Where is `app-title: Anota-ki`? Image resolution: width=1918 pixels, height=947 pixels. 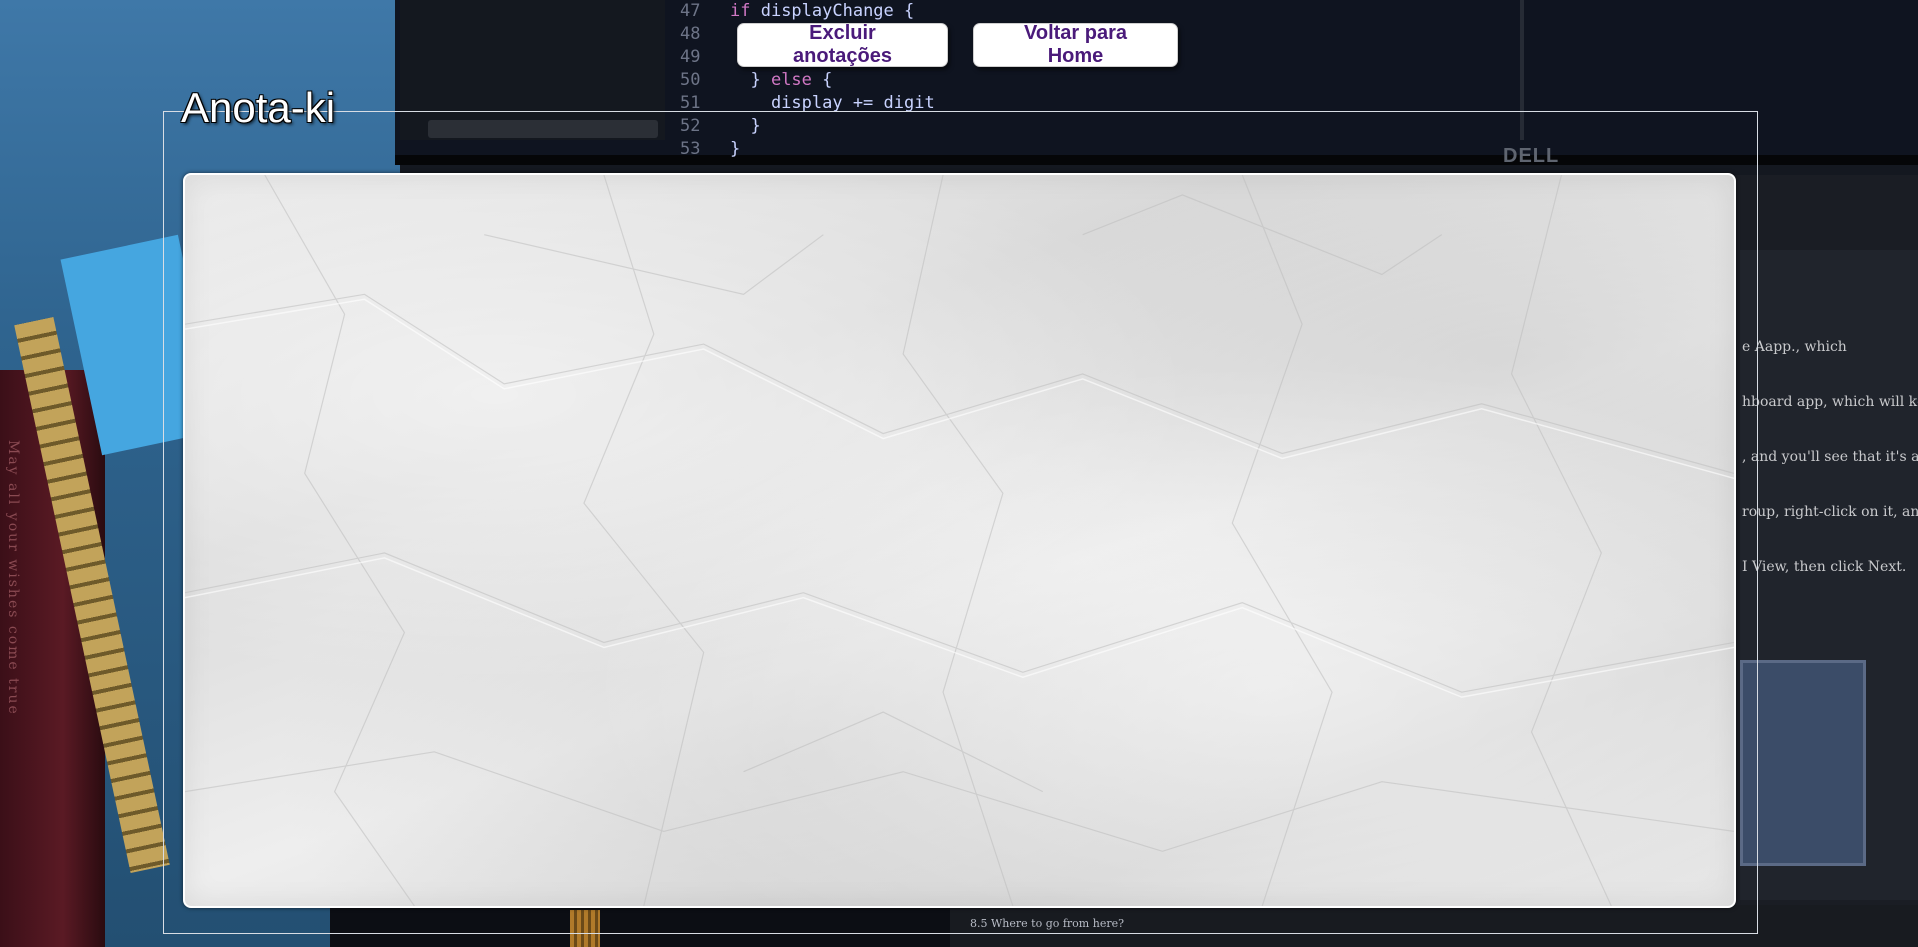
app-title: Anota-ki is located at coordinates (258, 107).